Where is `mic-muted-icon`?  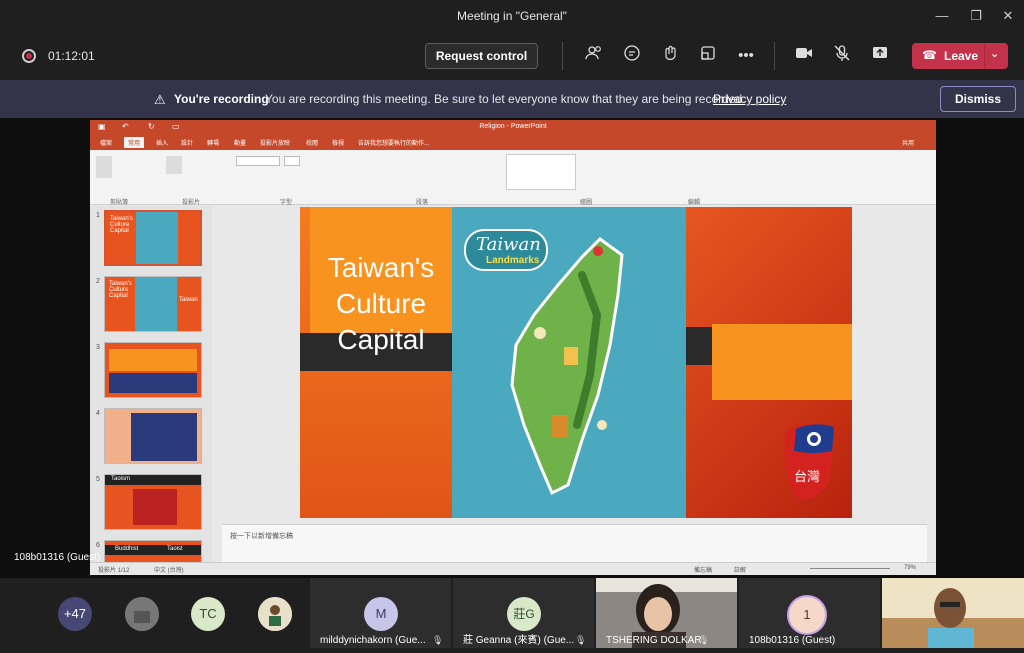 mic-muted-icon is located at coordinates (842, 56).